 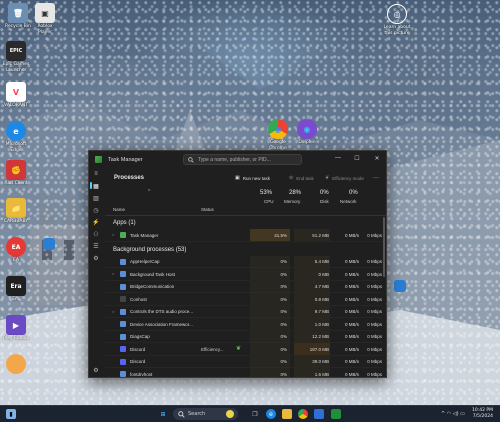 I want to click on start-button: ⊞, so click(x=163, y=414).